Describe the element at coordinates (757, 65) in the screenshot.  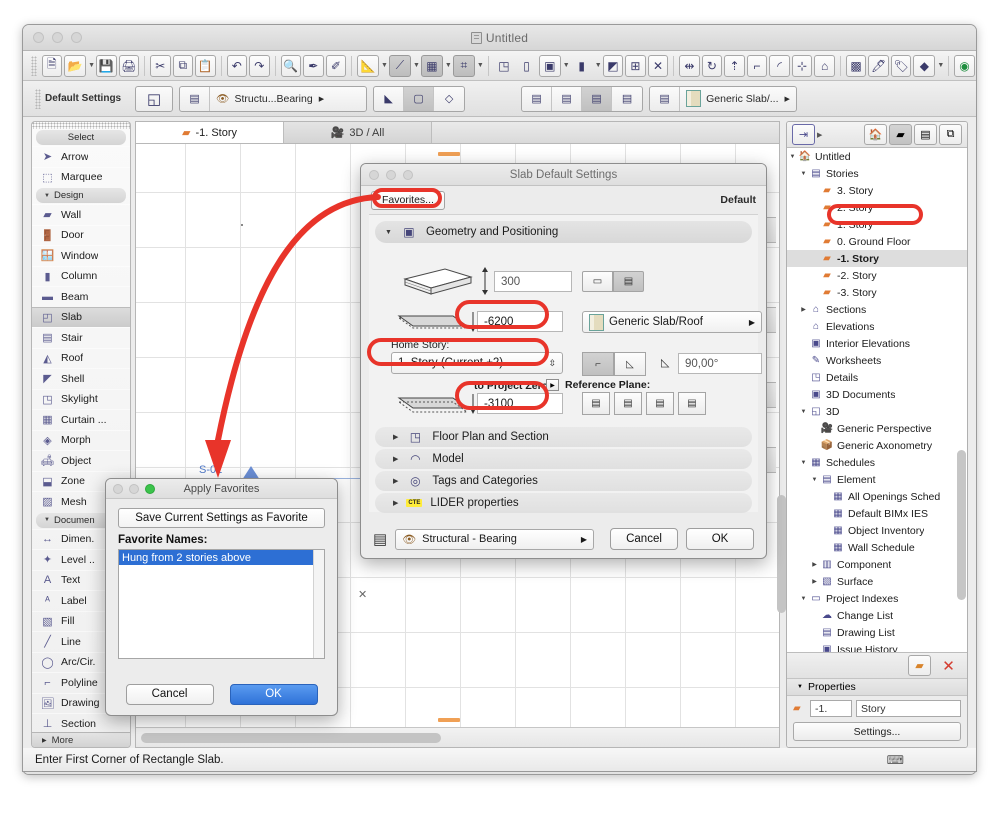
I see `offset-icon: ⌐` at that location.